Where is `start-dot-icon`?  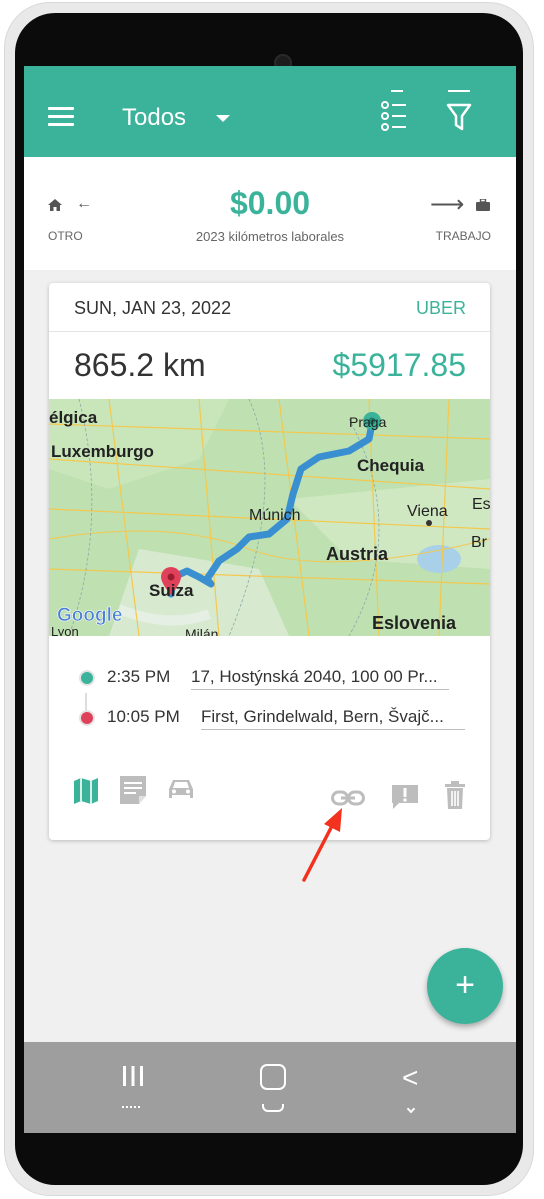
start-dot-icon is located at coordinates (87, 678).